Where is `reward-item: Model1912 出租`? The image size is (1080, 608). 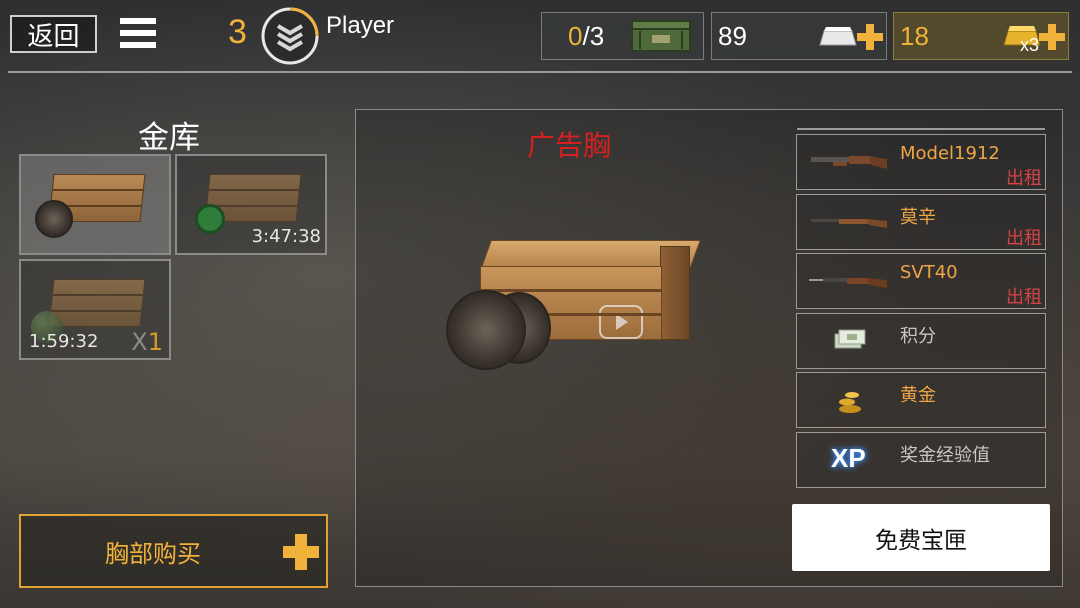 reward-item: Model1912 出租 is located at coordinates (921, 162).